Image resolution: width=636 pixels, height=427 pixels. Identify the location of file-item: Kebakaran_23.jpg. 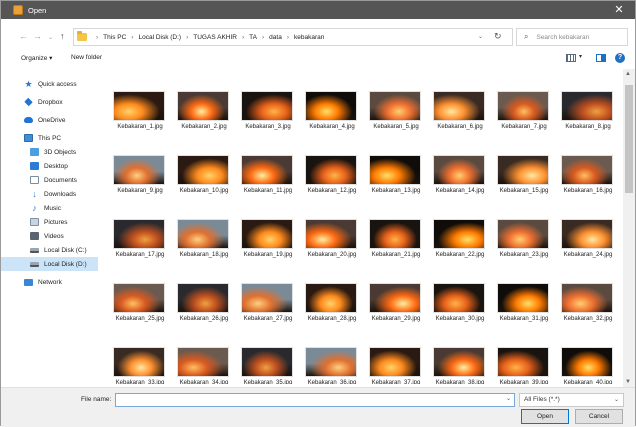
(524, 249).